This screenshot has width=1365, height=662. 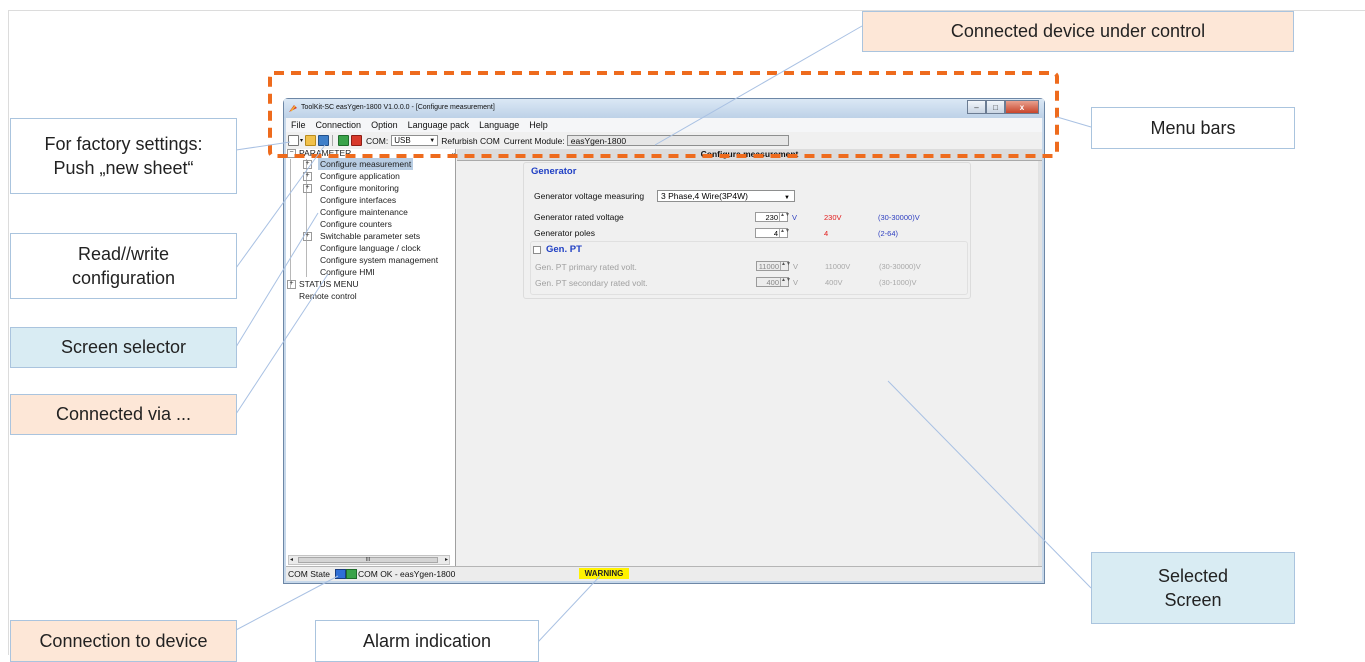 I want to click on pt-secondary-unit: V, so click(x=796, y=282).